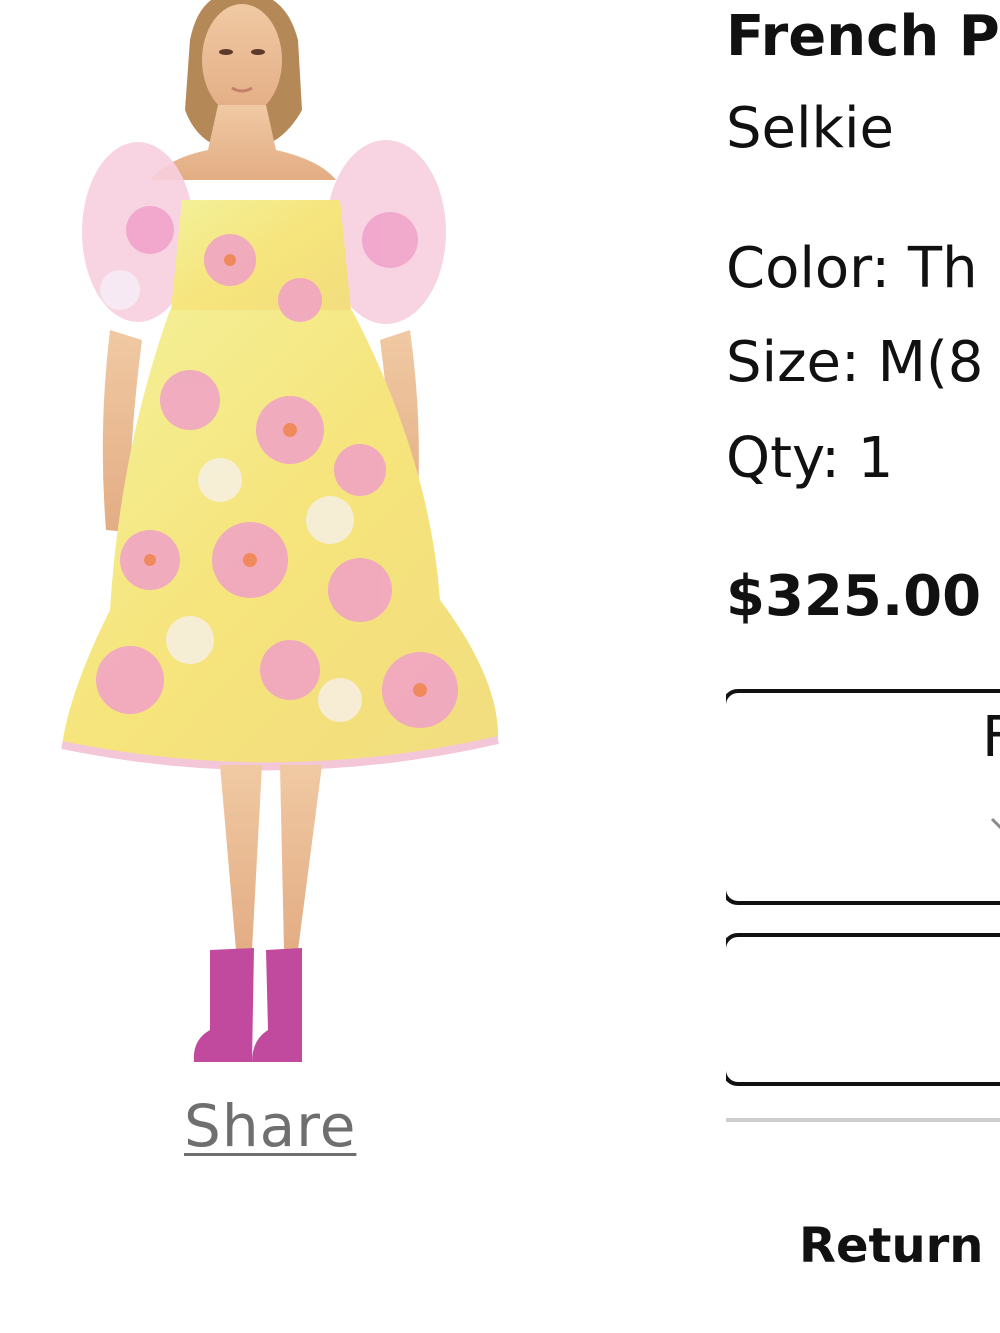 The image size is (1000, 1333). I want to click on product-price: $325.00, so click(854, 596).